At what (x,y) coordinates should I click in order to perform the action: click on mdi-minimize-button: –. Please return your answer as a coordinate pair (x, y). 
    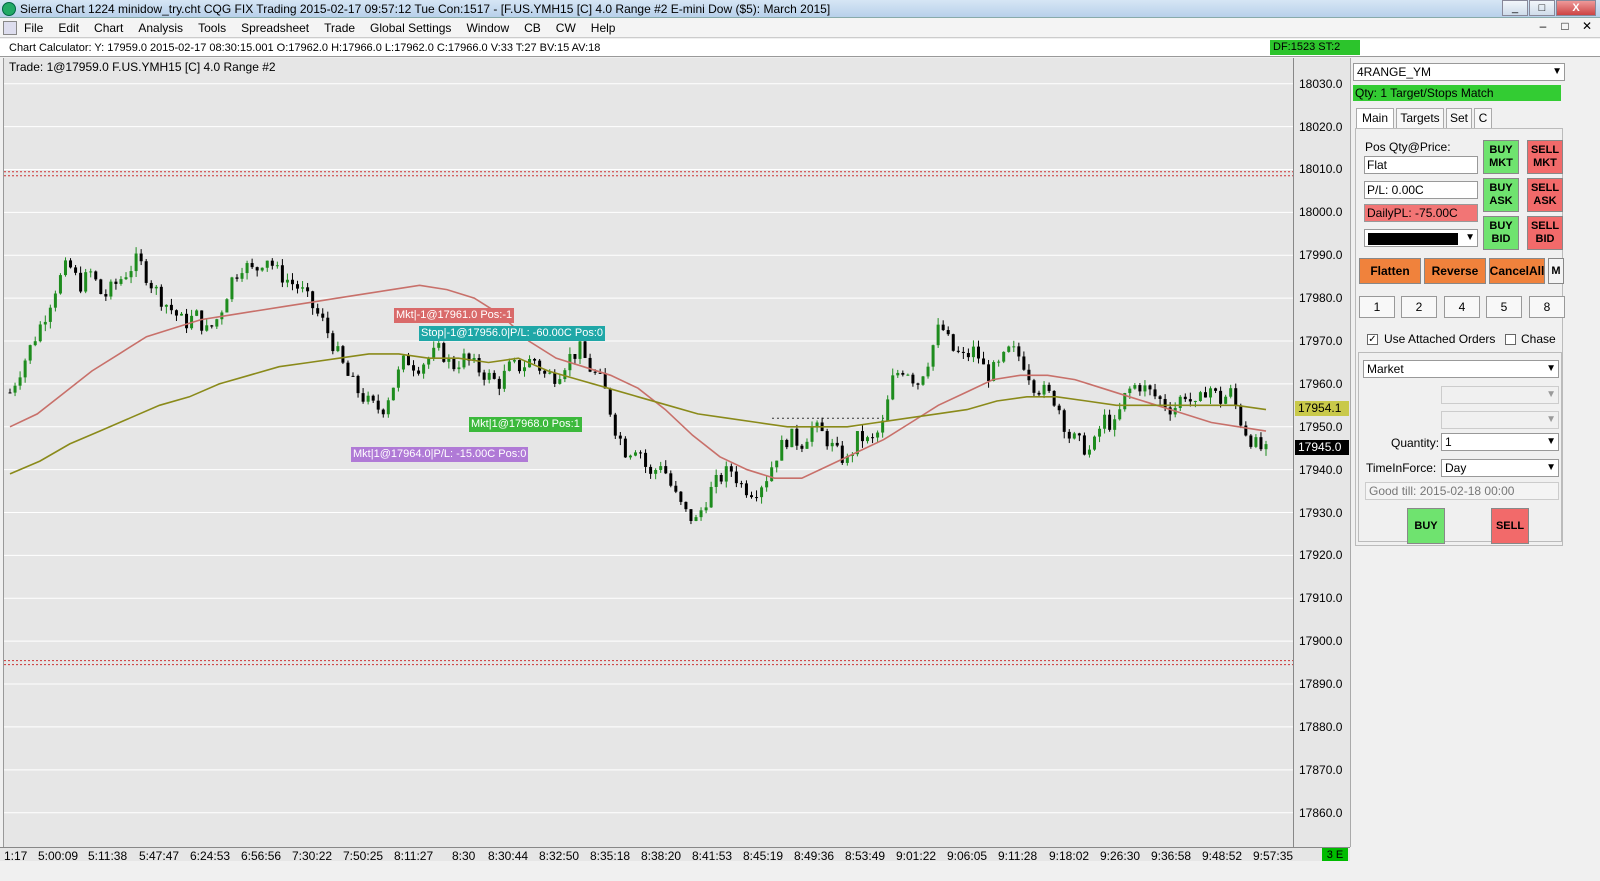
    Looking at the image, I should click on (1543, 27).